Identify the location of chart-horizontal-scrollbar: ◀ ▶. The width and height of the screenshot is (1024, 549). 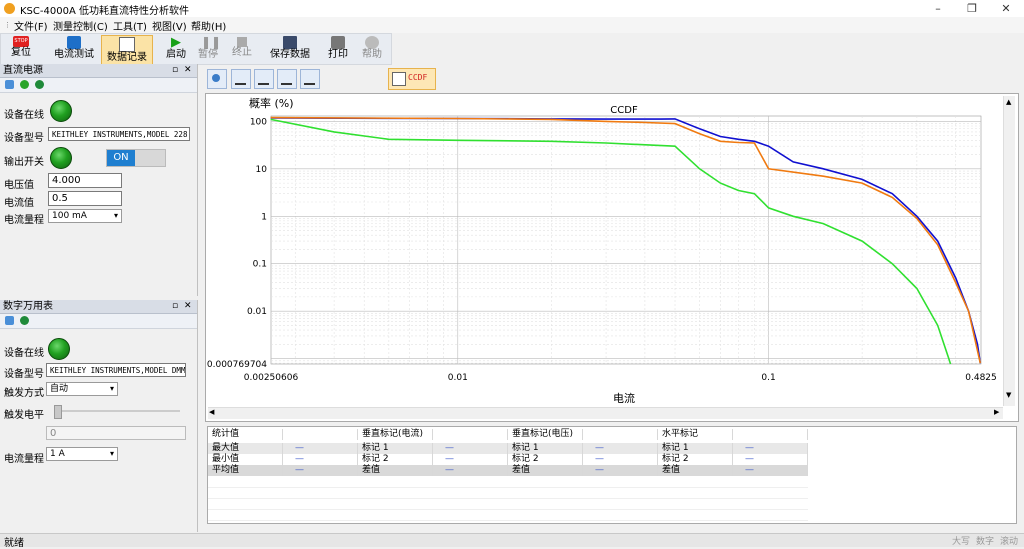
(605, 413).